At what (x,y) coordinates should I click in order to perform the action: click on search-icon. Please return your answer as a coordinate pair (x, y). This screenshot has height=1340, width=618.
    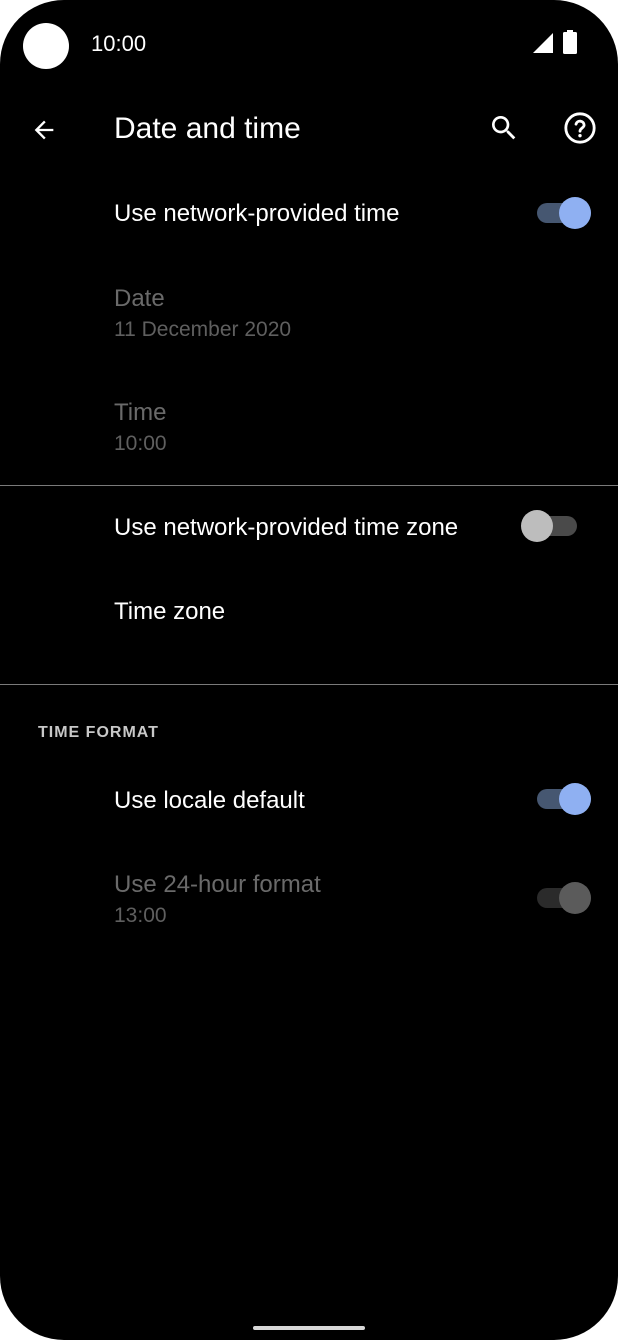
    Looking at the image, I should click on (504, 128).